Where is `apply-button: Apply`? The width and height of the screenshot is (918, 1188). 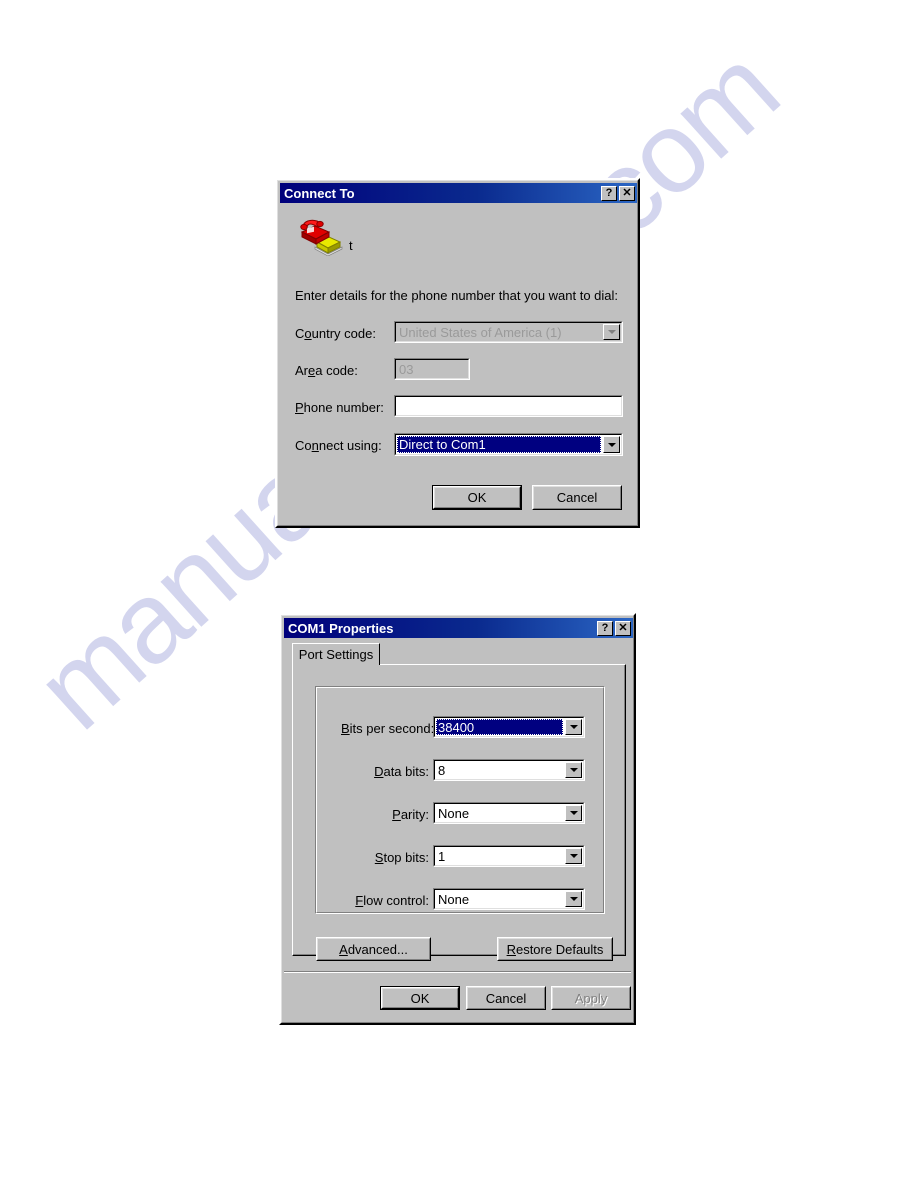
apply-button: Apply is located at coordinates (591, 998).